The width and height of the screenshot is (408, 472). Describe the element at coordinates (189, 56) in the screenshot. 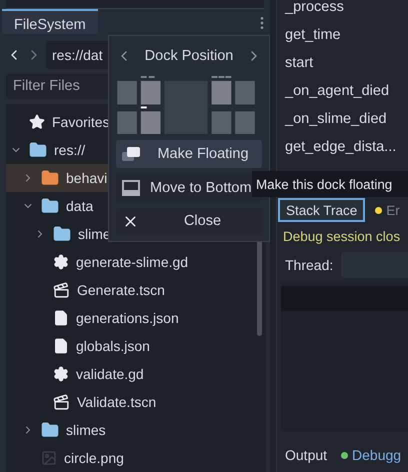

I see `menu-title: Dock Position` at that location.